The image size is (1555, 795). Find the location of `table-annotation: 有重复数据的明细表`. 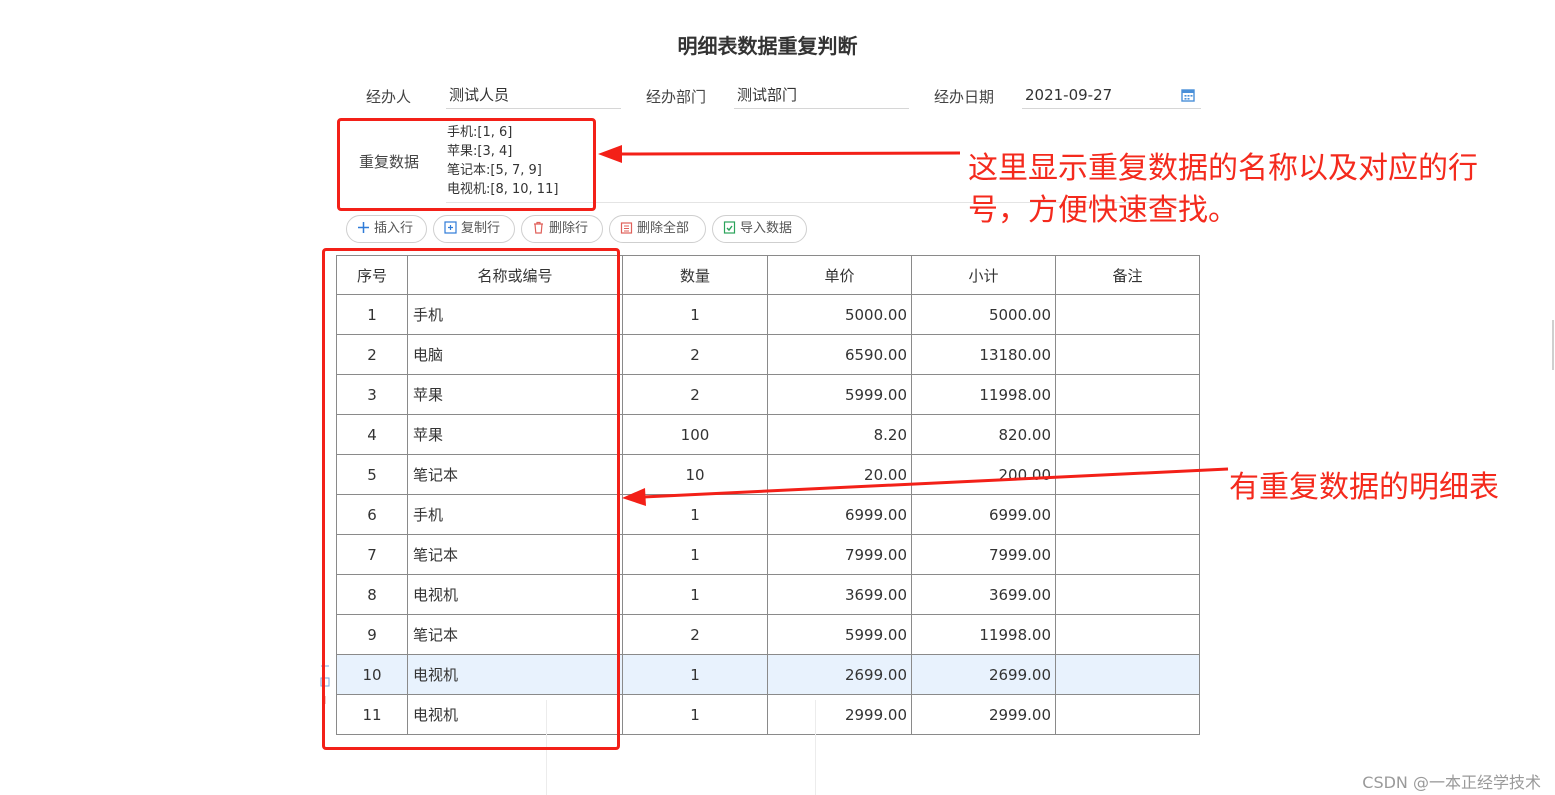

table-annotation: 有重复数据的明细表 is located at coordinates (1364, 487).